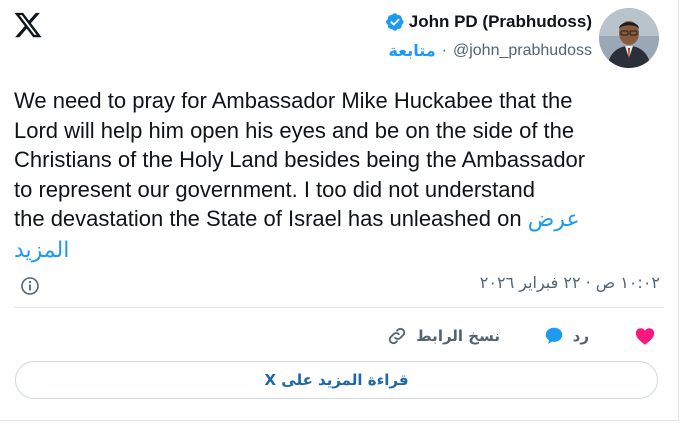  I want to click on read-more-on-x-button: قراءة المزيد على X, so click(336, 380).